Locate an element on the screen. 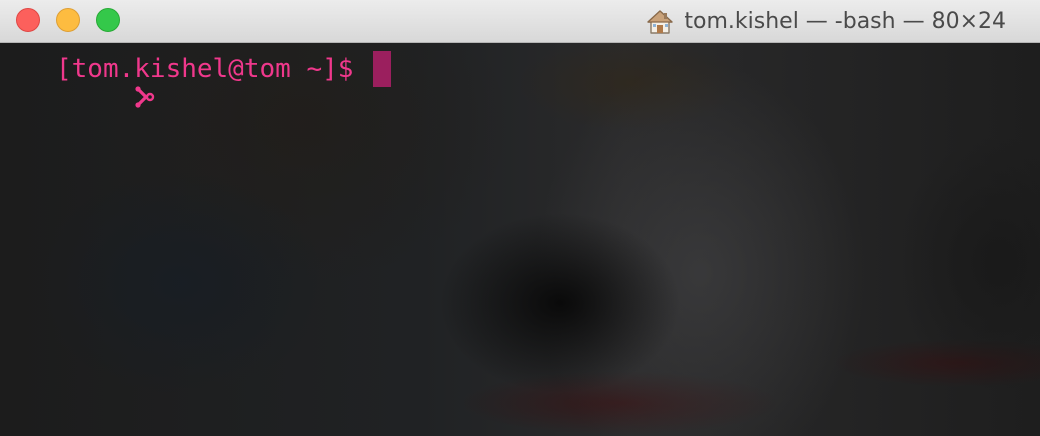  zoom-button is located at coordinates (108, 20).